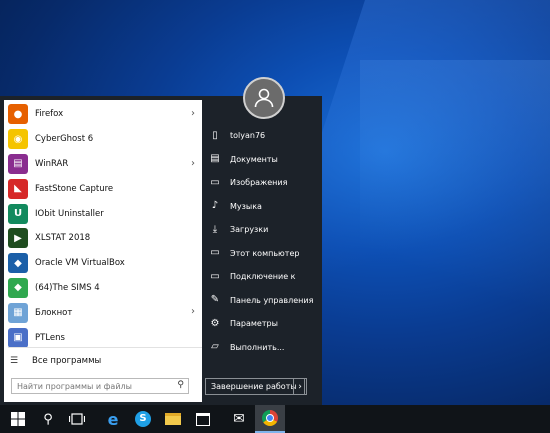  I want to click on place-label: Музыка, so click(246, 206).